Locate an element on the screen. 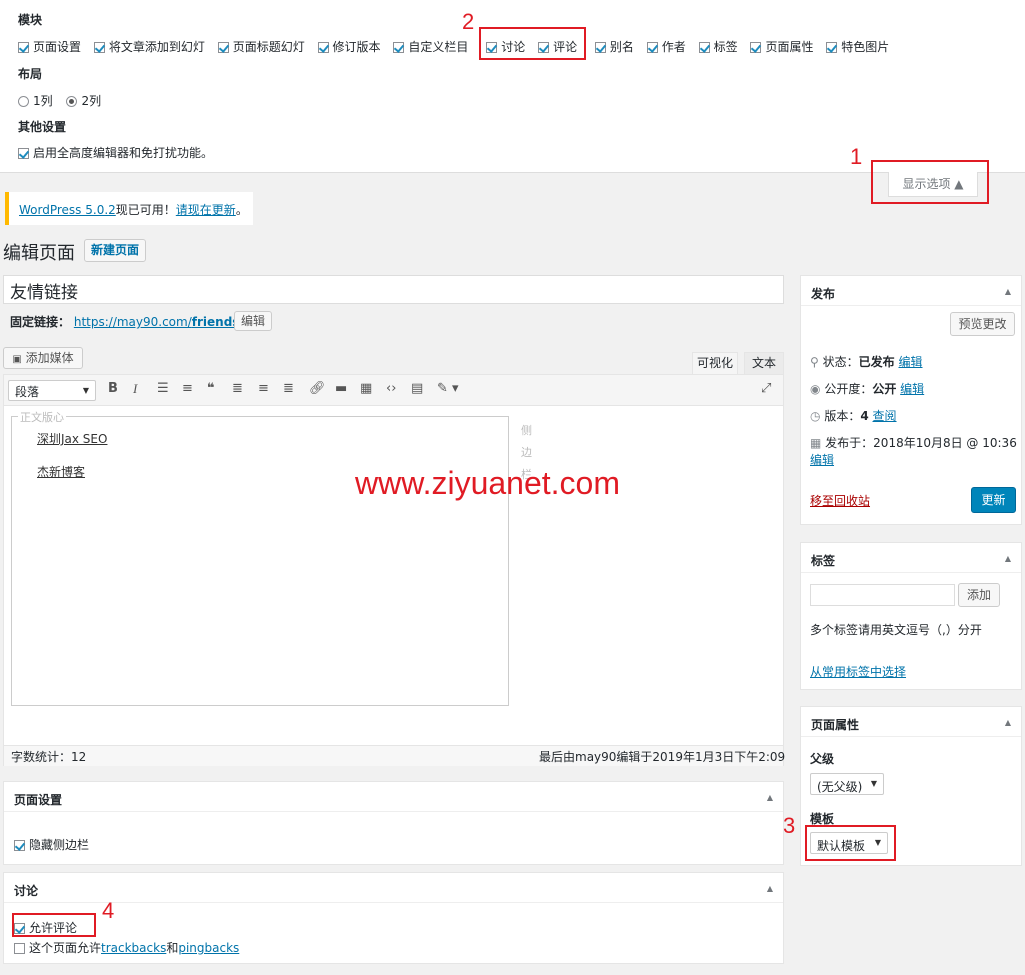 The width and height of the screenshot is (1025, 975). tag-input is located at coordinates (882, 595).